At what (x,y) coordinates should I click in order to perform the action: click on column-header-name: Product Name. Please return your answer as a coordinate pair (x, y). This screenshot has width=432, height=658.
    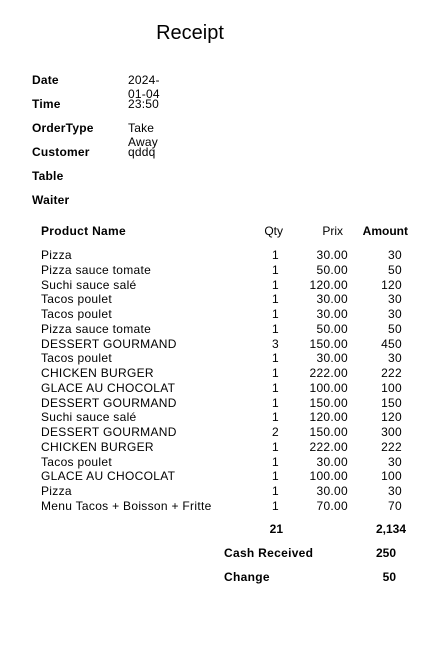
    Looking at the image, I should click on (83, 231).